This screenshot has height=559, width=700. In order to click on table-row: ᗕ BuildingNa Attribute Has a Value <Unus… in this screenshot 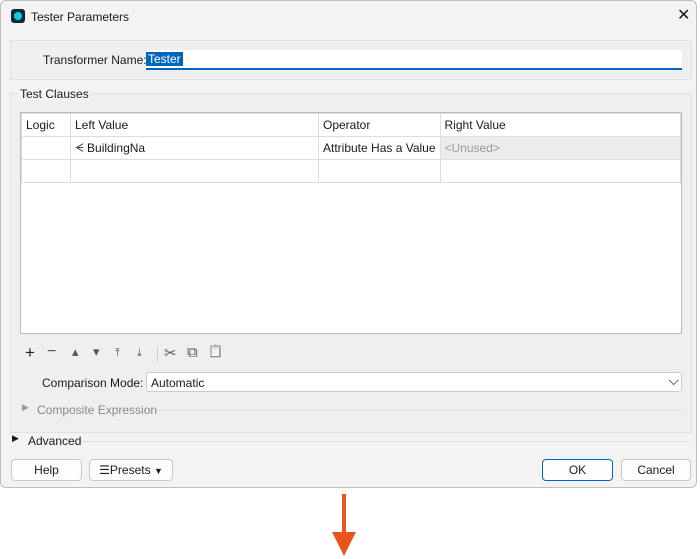, I will do `click(351, 148)`.